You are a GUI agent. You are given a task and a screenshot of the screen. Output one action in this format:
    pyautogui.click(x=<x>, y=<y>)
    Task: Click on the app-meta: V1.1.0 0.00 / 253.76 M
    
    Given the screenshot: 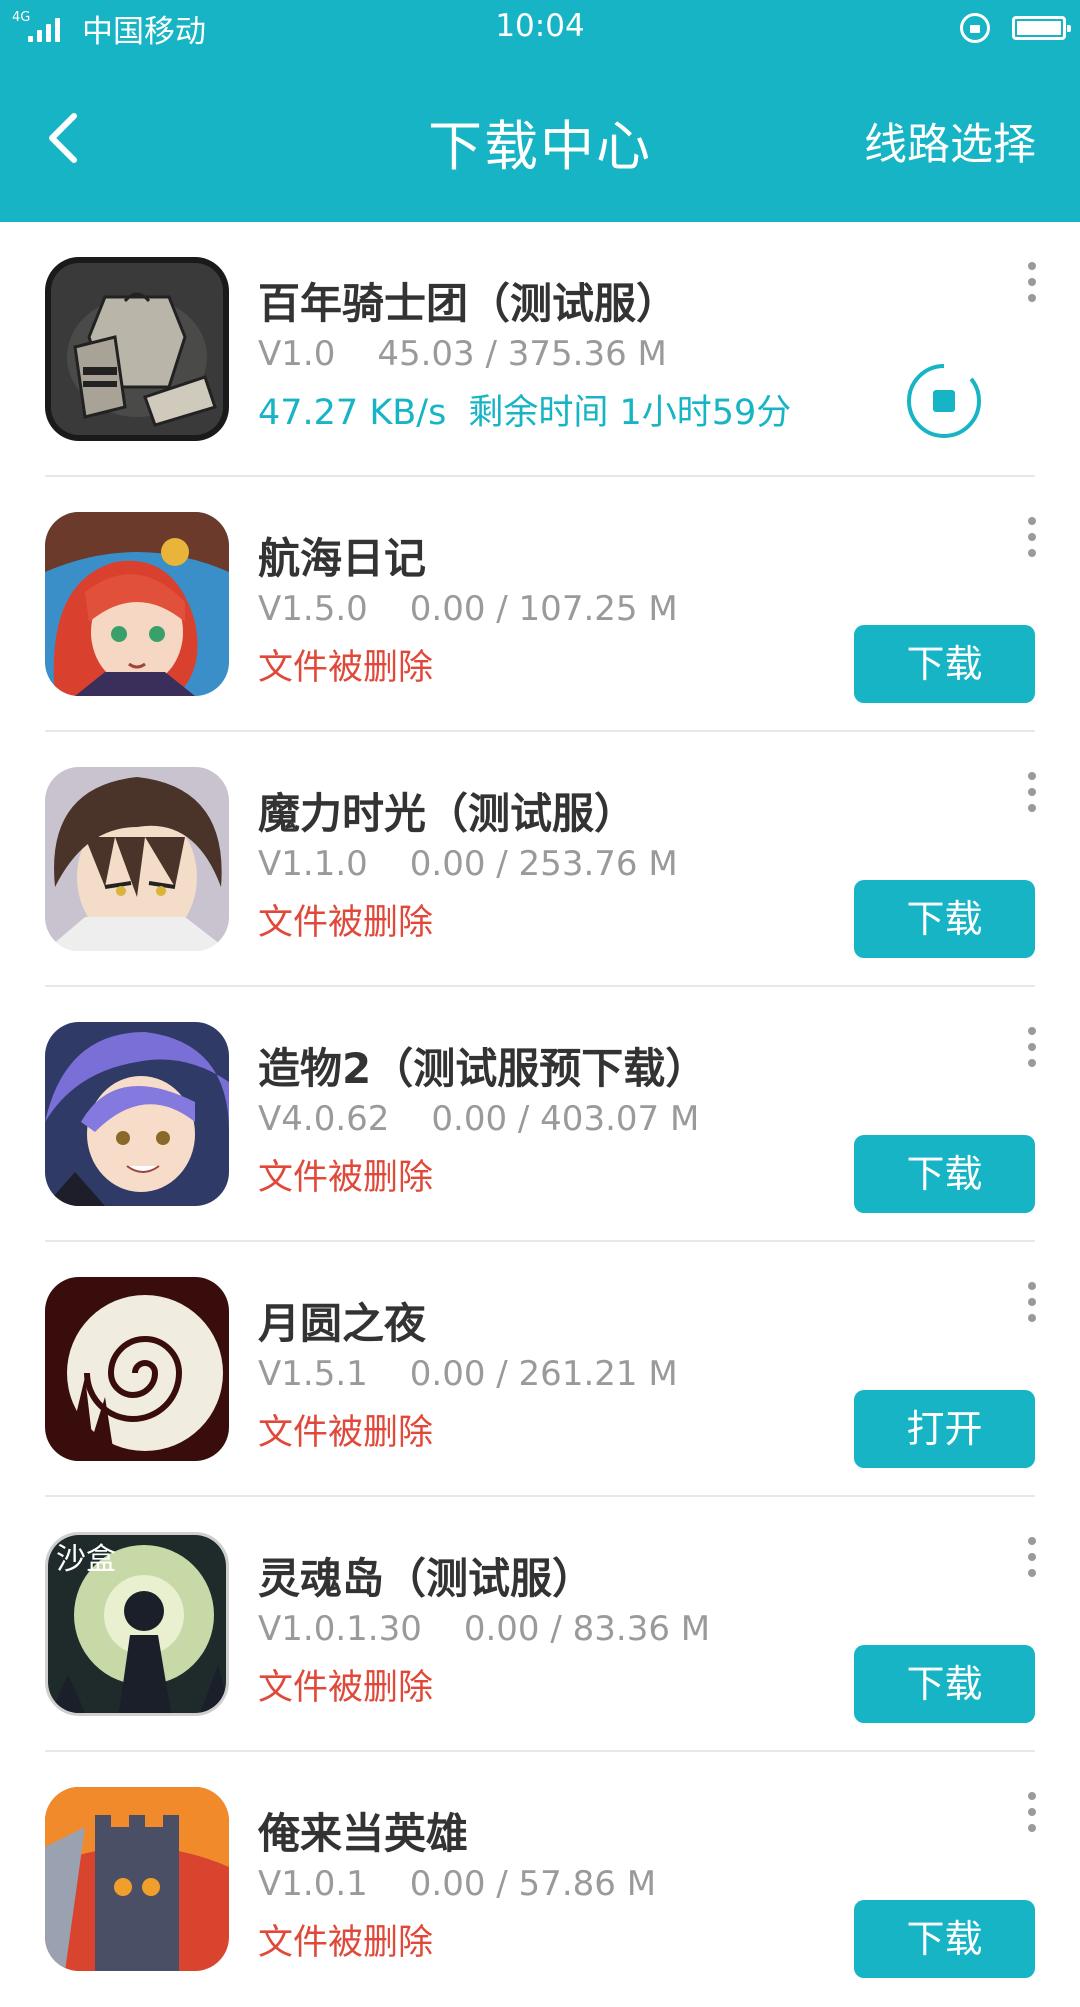 What is the action you would take?
    pyautogui.click(x=468, y=864)
    